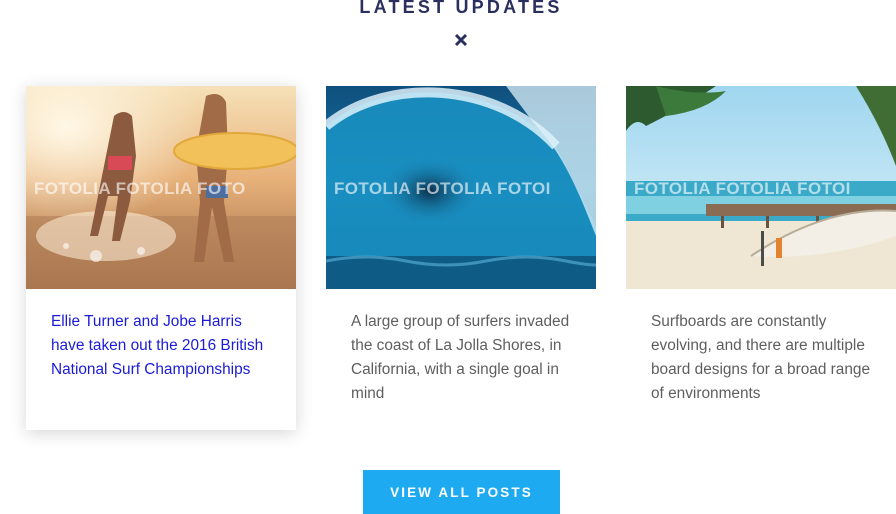  Describe the element at coordinates (461, 492) in the screenshot. I see `view-all-posts-button: VIEW ALL POSTS` at that location.